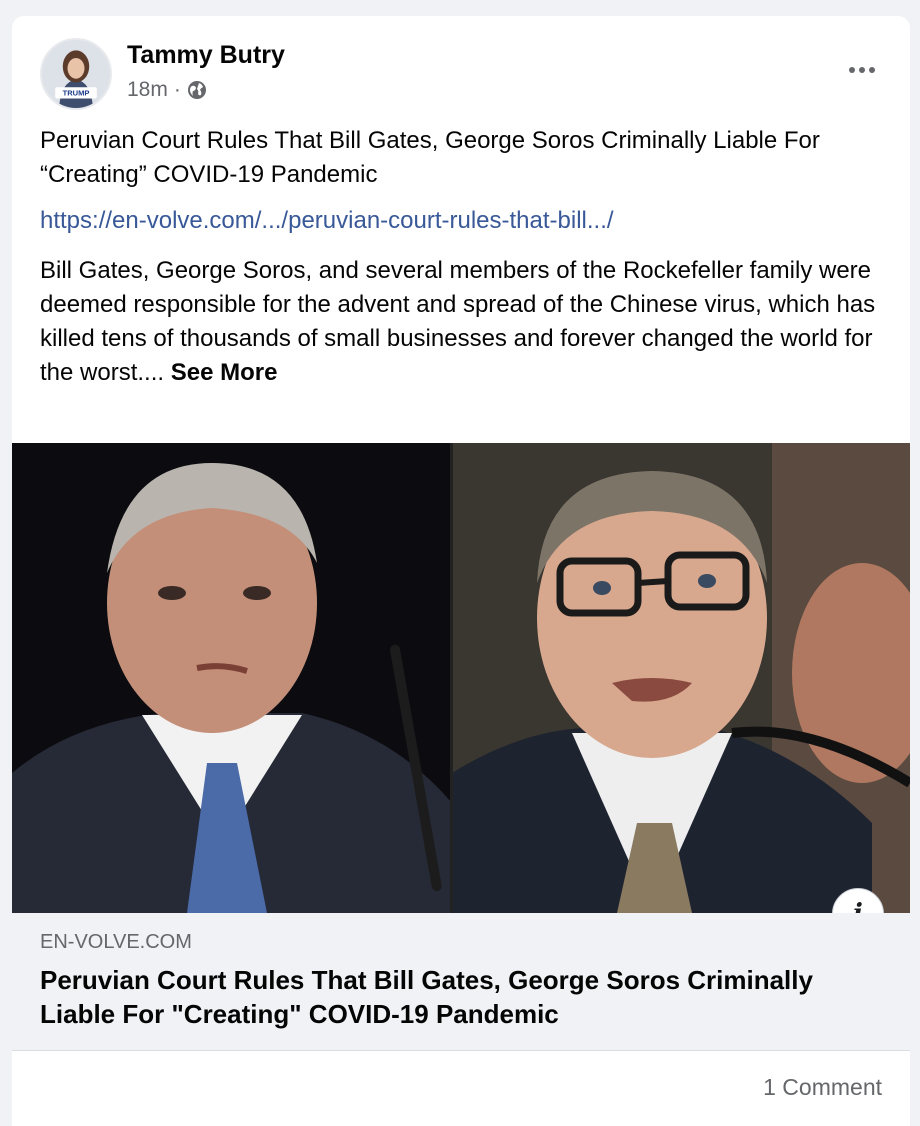  I want to click on post-time: 18m, so click(147, 90).